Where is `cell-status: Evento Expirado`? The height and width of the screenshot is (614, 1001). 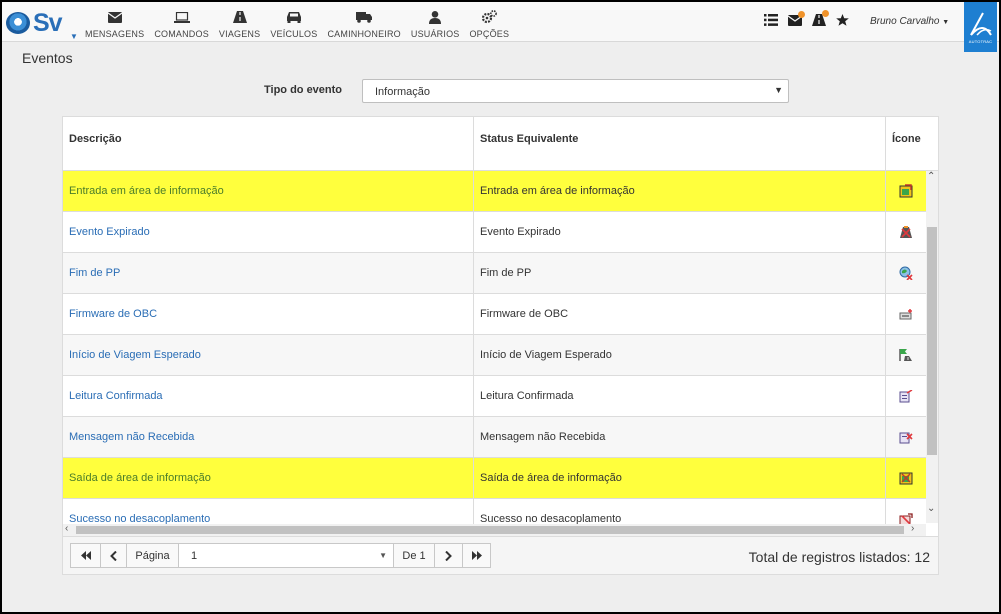 cell-status: Evento Expirado is located at coordinates (680, 232).